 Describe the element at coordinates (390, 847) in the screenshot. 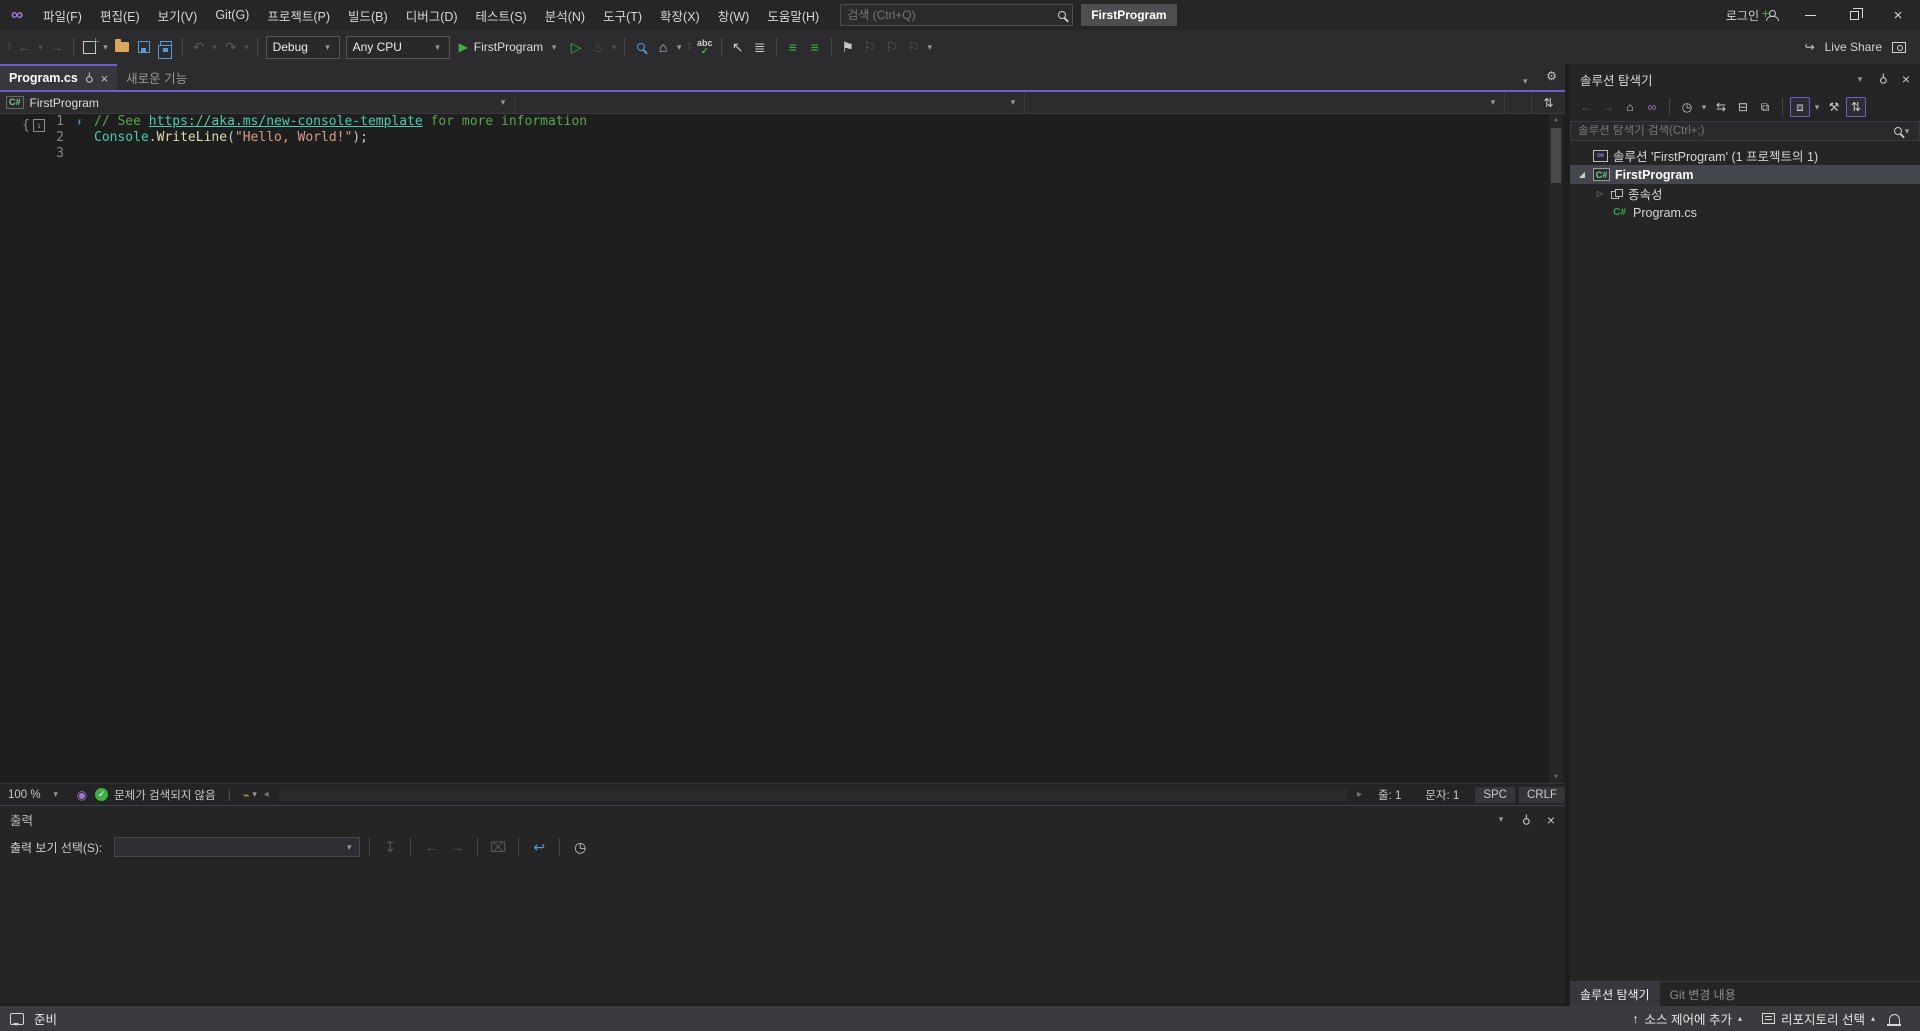

I see `find-message-in-code-button: ↧` at that location.